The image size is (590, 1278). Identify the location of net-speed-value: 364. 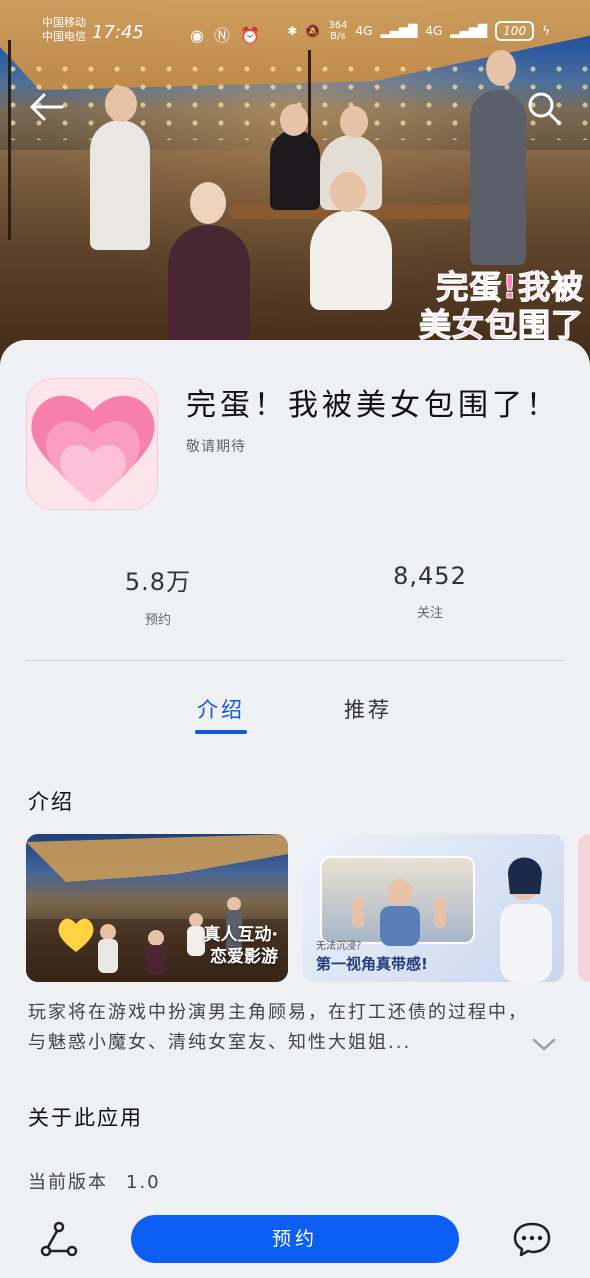
(338, 25).